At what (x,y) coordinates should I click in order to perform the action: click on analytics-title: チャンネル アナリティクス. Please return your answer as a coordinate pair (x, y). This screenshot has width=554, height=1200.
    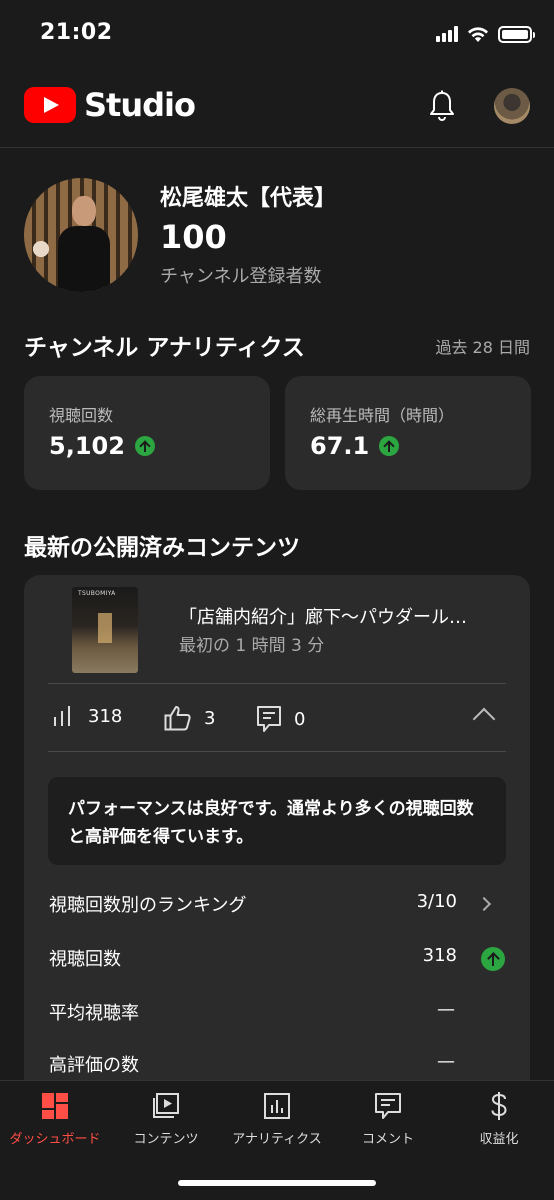
    Looking at the image, I should click on (164, 348).